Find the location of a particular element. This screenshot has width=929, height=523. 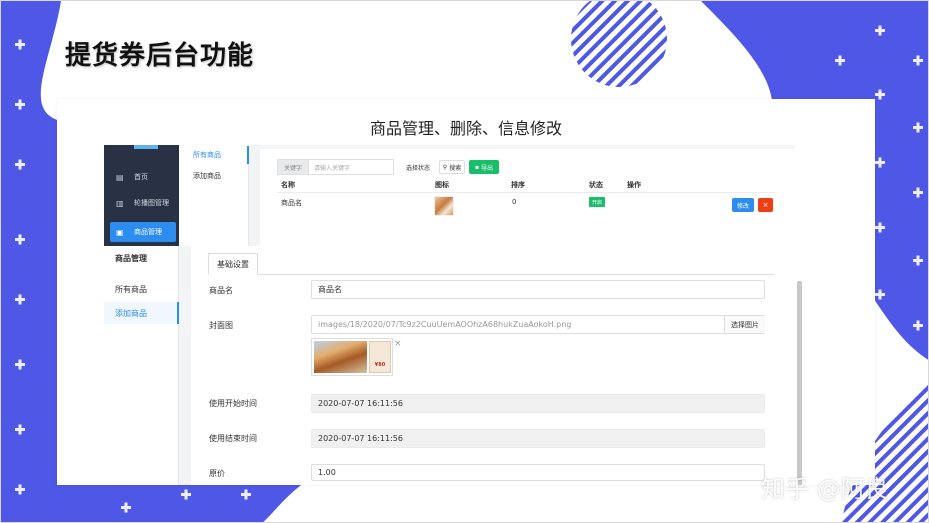

watermark: 知乎 @阿良 is located at coordinates (825, 489).